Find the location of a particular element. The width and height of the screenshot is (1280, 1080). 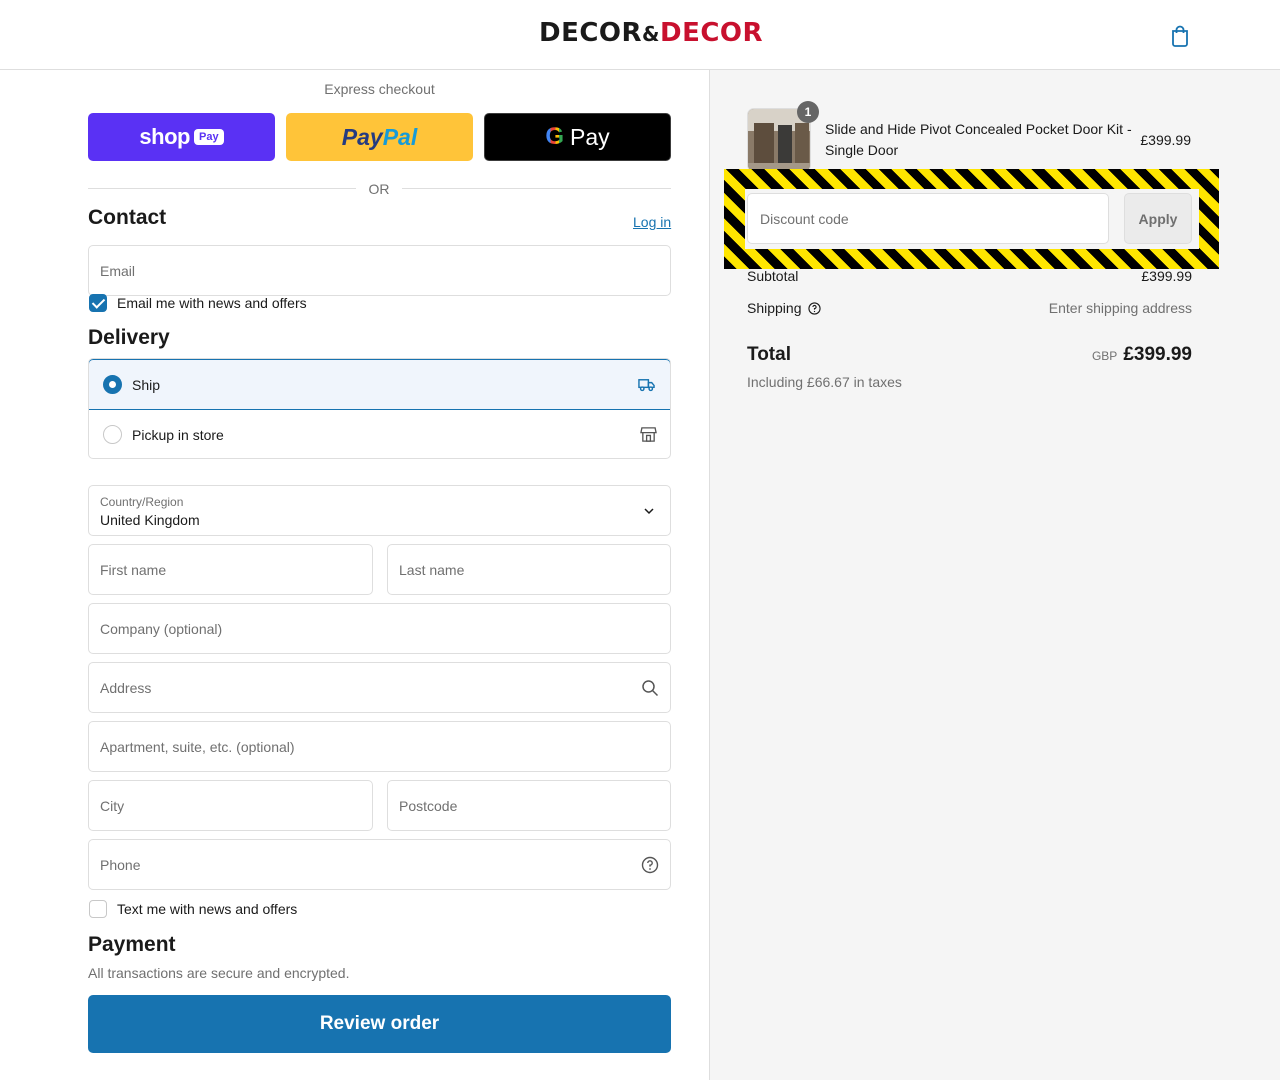

chevron-down-icon is located at coordinates (649, 511).